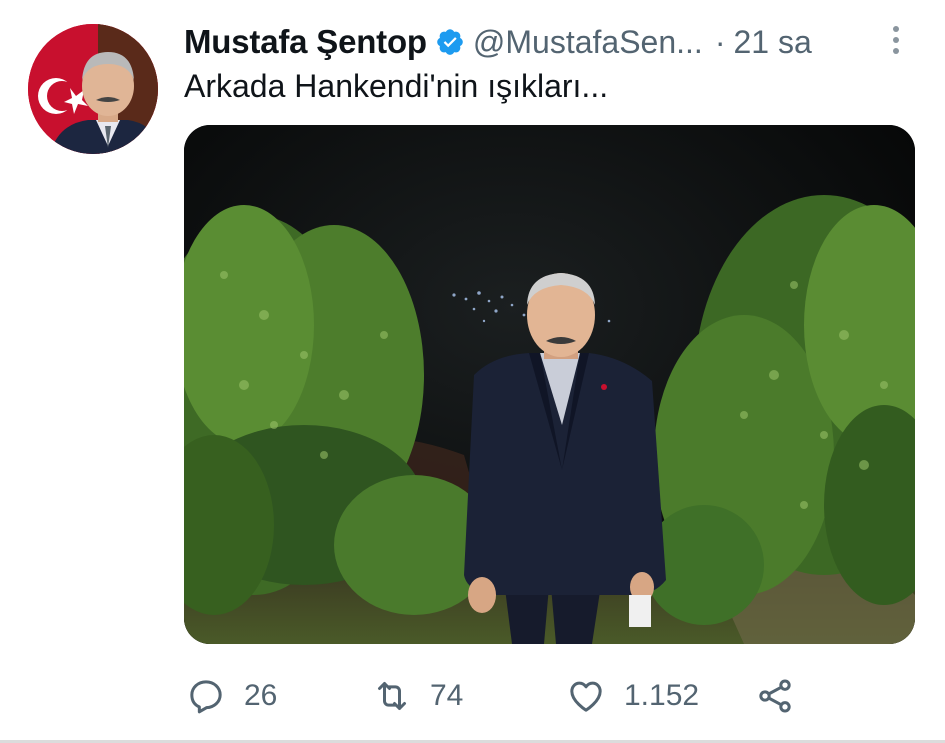 Image resolution: width=945 pixels, height=743 pixels. What do you see at coordinates (261, 695) in the screenshot?
I see `reply-count: 26` at bounding box center [261, 695].